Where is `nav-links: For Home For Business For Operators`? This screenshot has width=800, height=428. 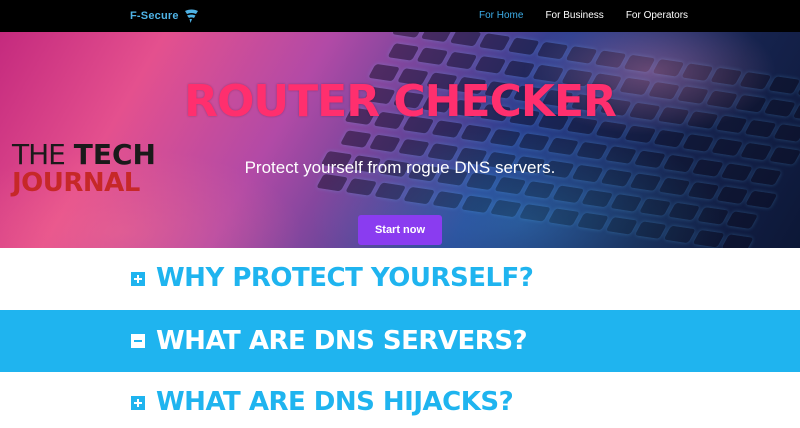 nav-links: For Home For Business For Operators is located at coordinates (583, 15).